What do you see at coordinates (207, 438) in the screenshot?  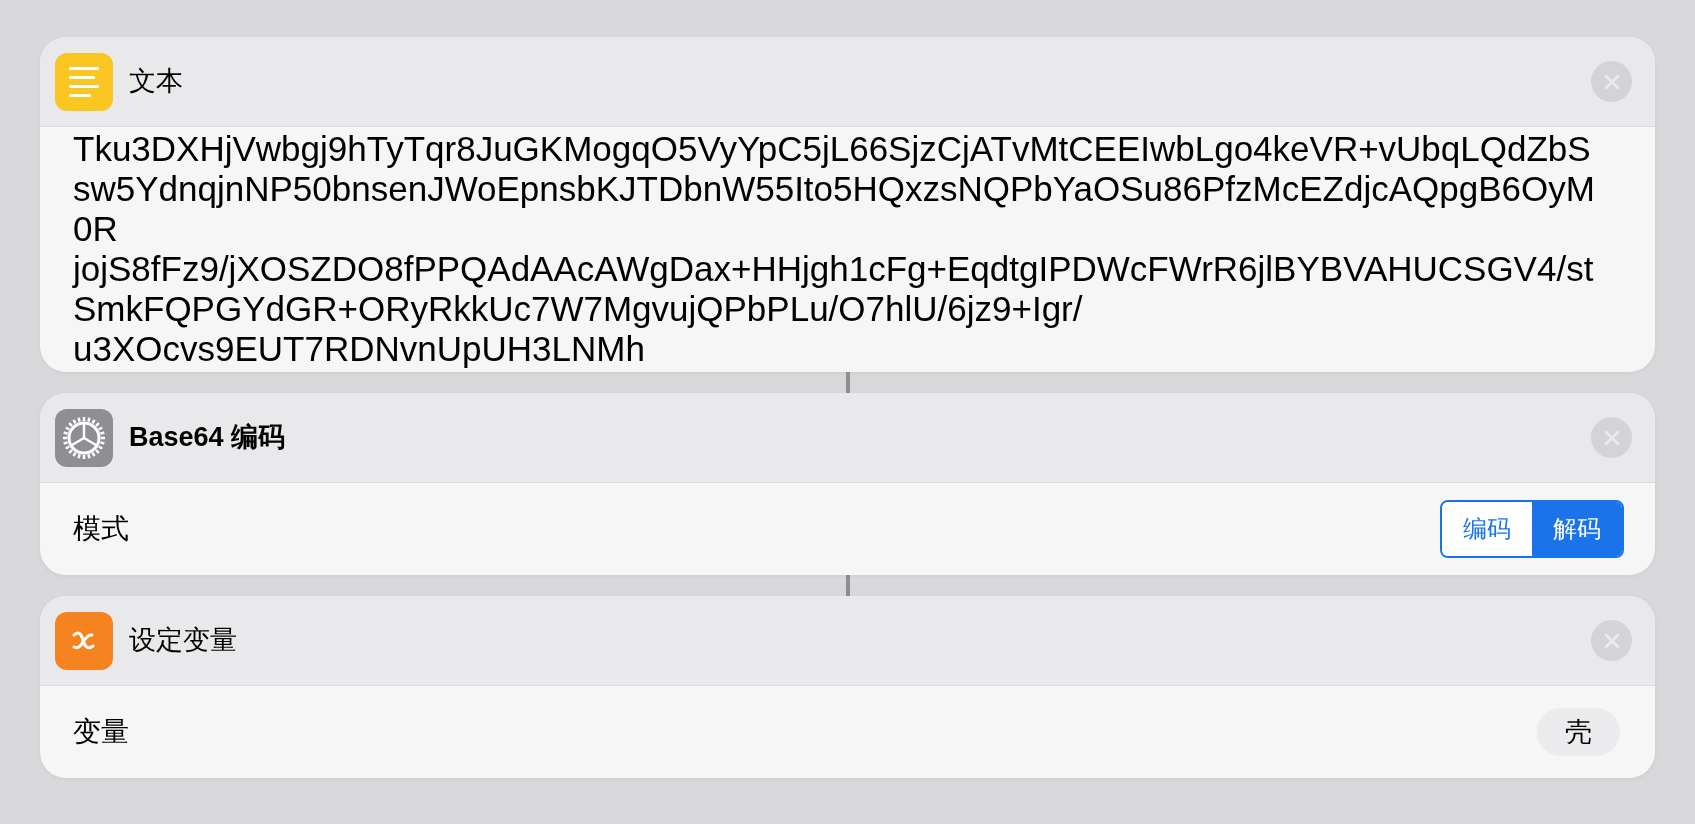 I see `action-title: Base64 编码` at bounding box center [207, 438].